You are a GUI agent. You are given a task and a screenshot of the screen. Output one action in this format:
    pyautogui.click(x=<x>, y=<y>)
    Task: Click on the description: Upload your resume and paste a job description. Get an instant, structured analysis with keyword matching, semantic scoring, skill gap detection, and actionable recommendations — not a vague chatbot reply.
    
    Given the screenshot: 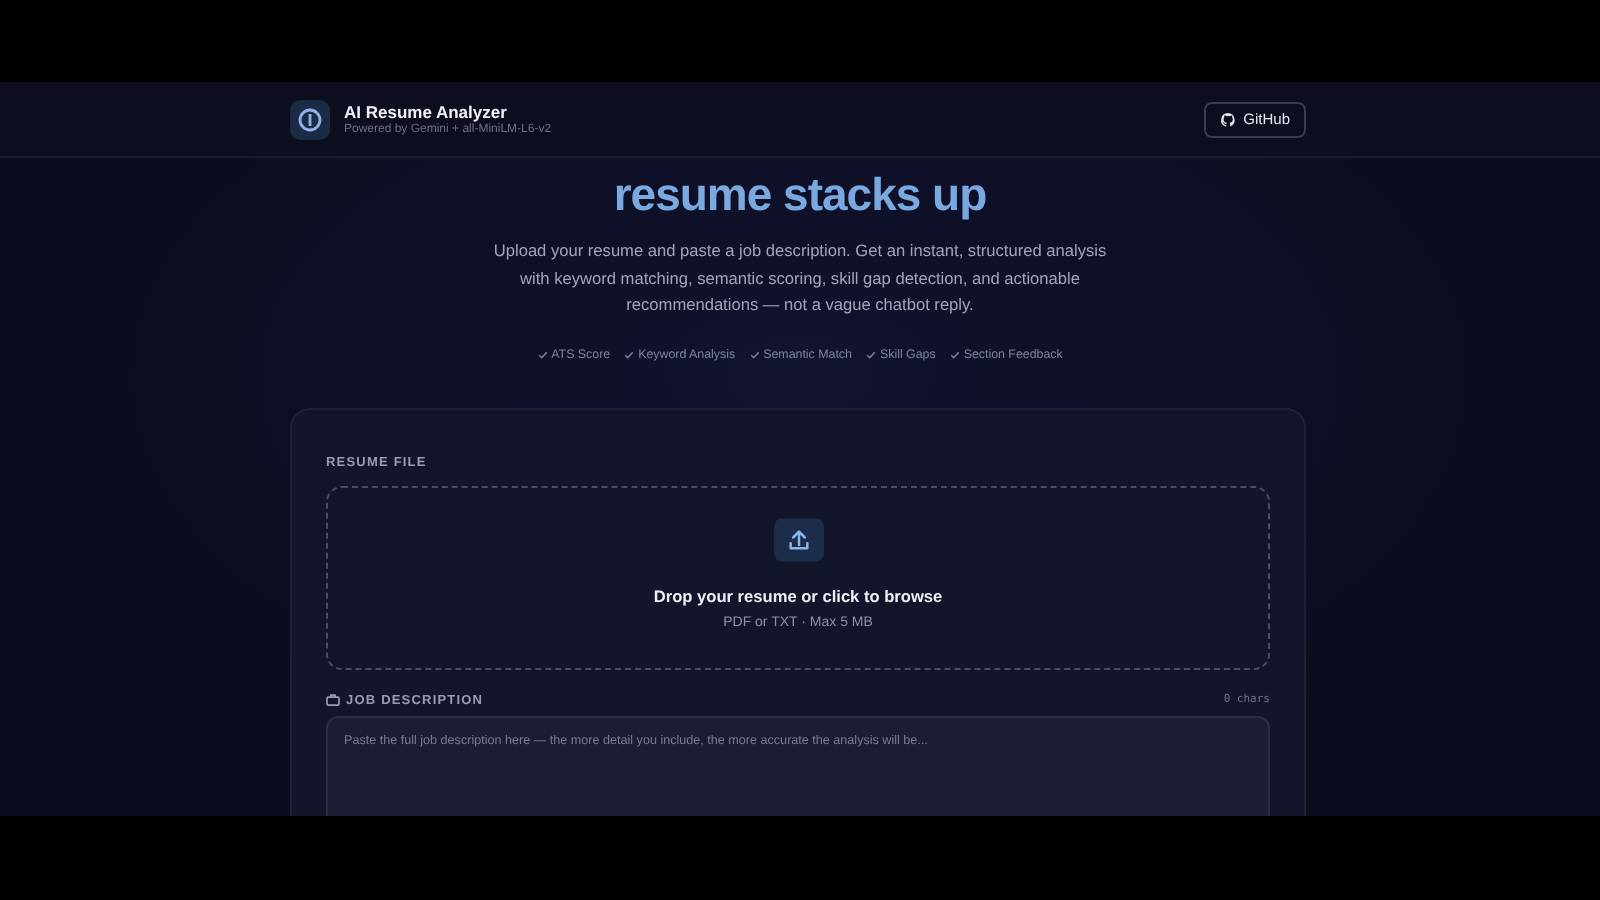 What is the action you would take?
    pyautogui.click(x=800, y=278)
    